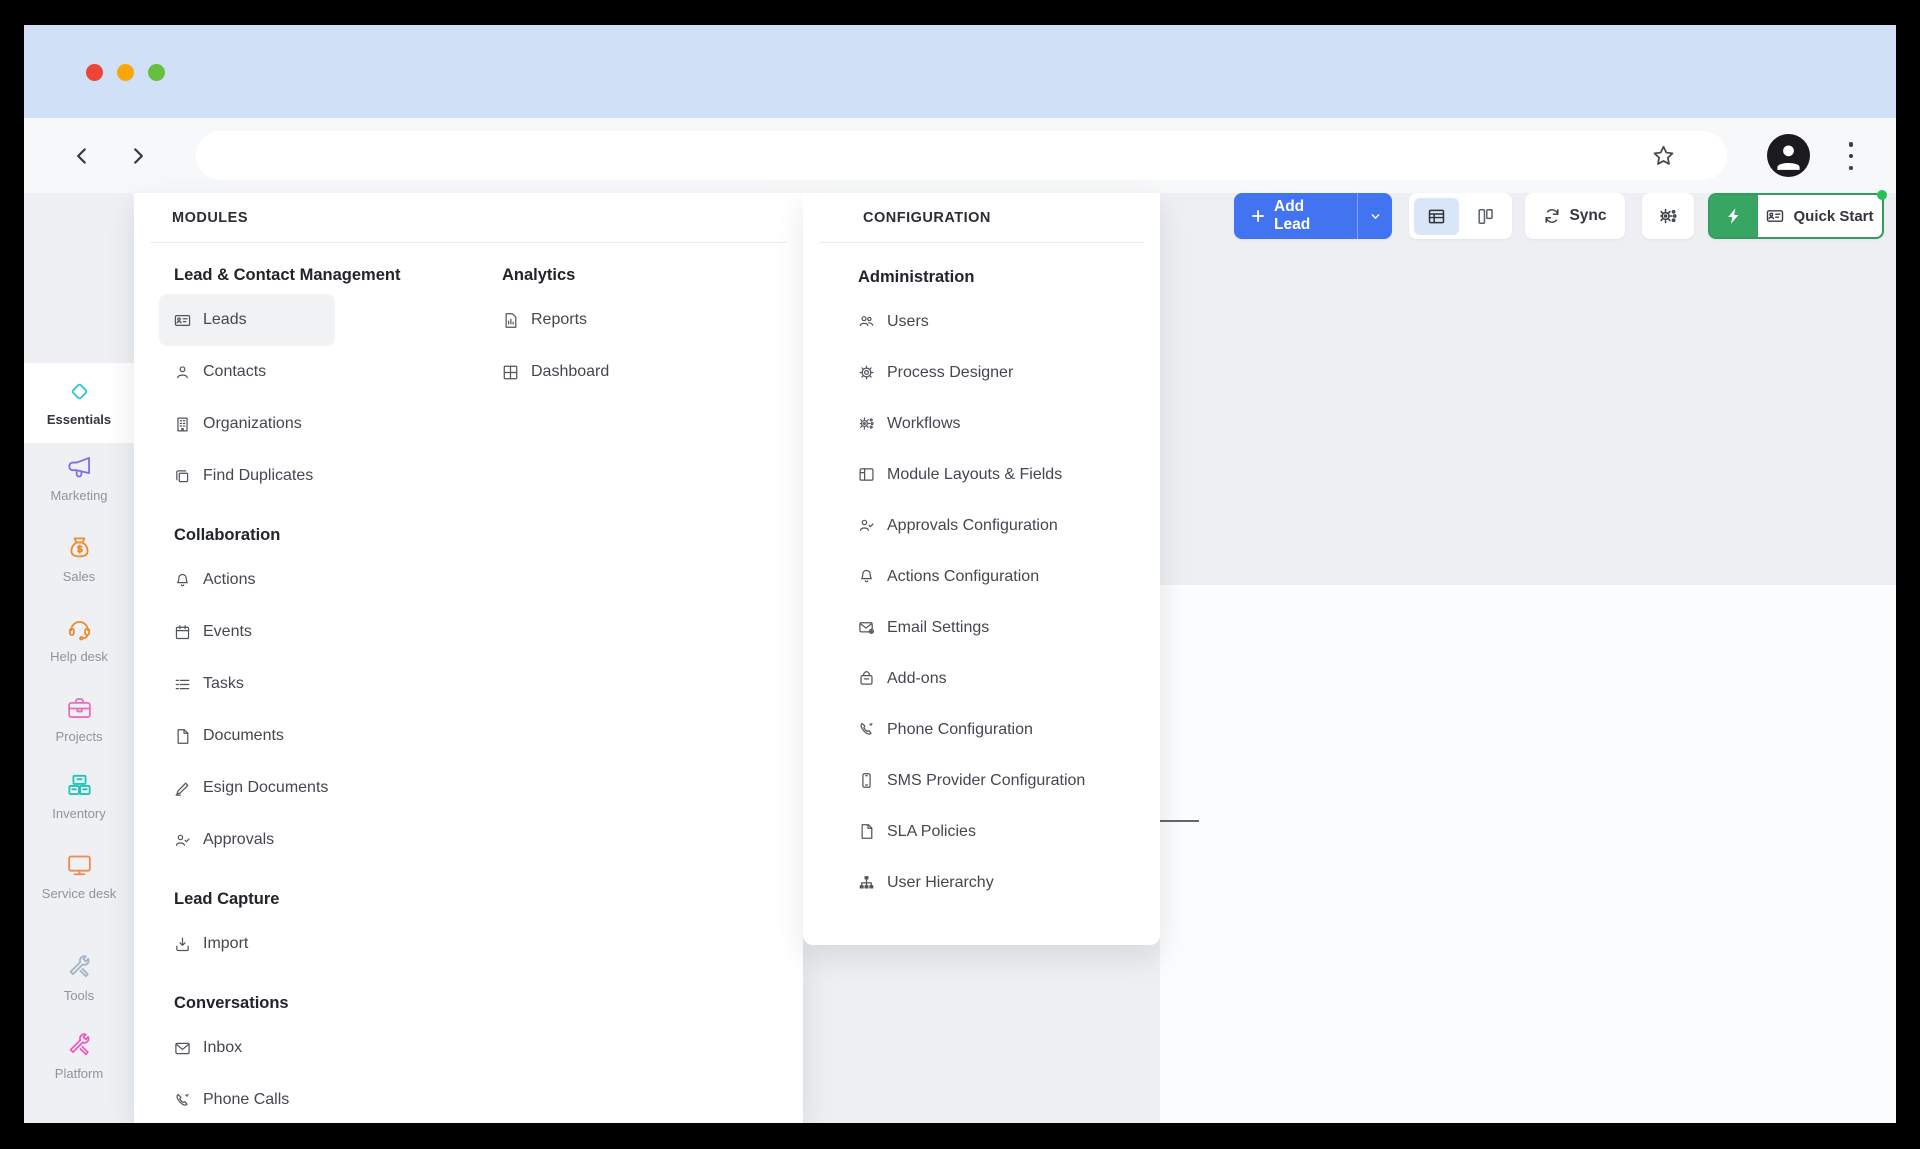  I want to click on marketing-icon, so click(79, 467).